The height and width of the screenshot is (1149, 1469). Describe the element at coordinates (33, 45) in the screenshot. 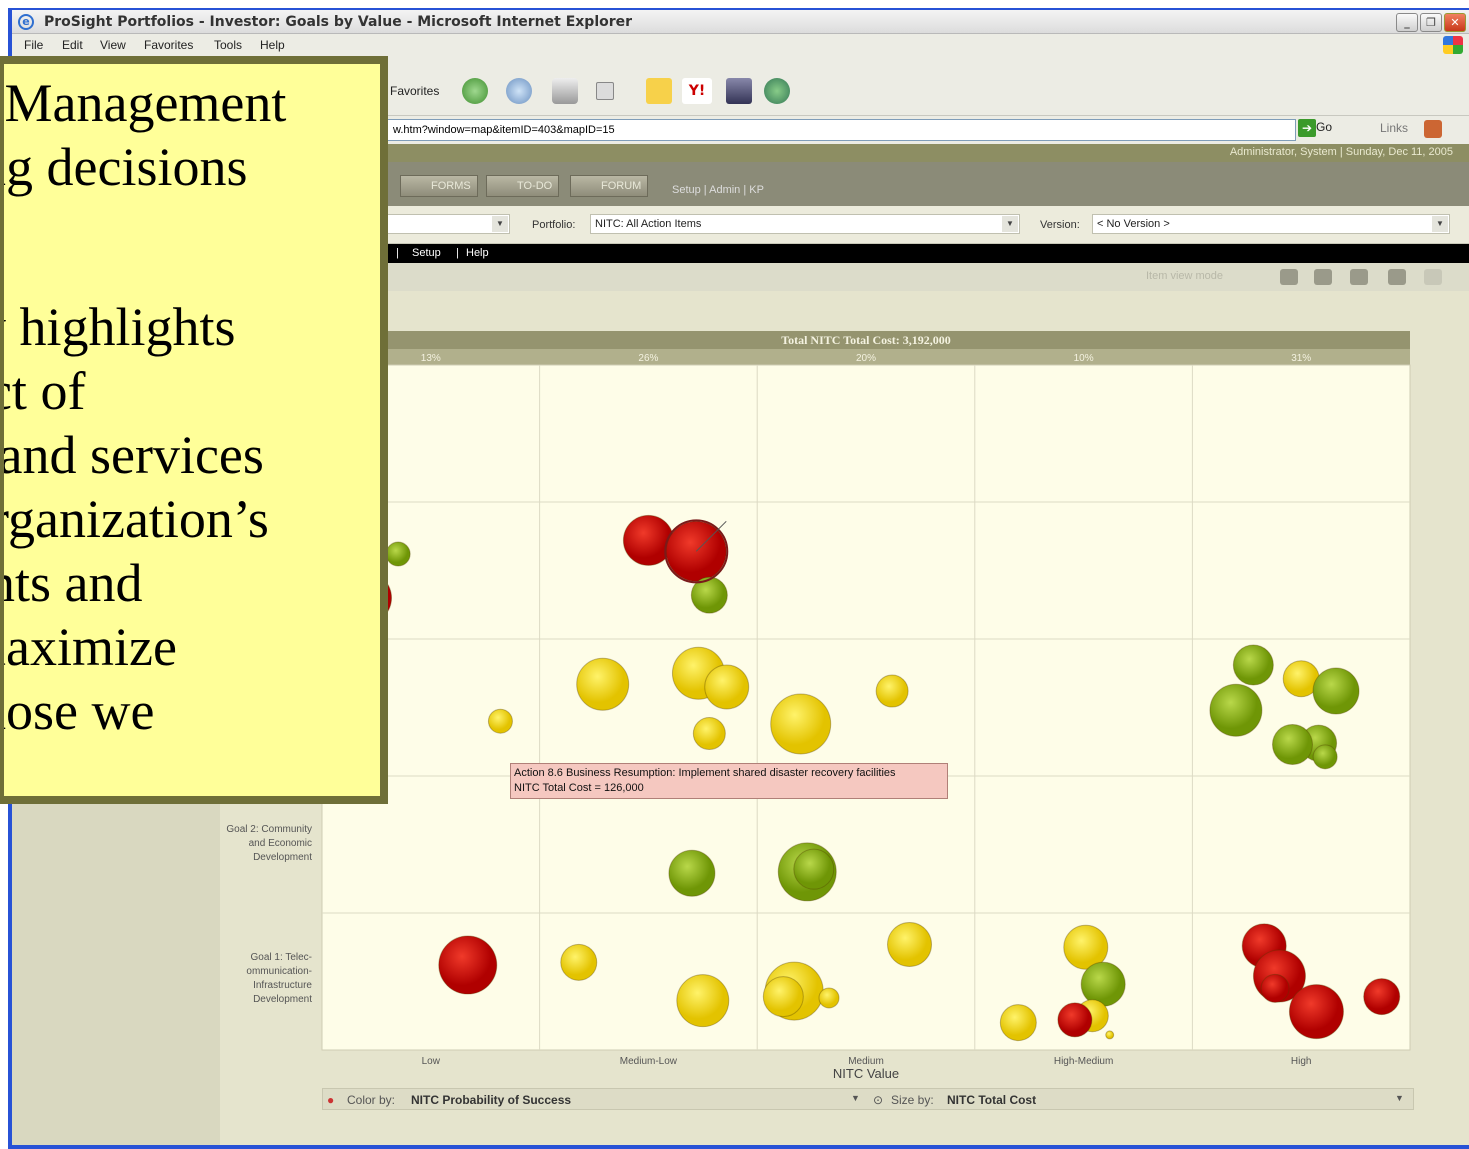

I see `menu-file: File` at that location.